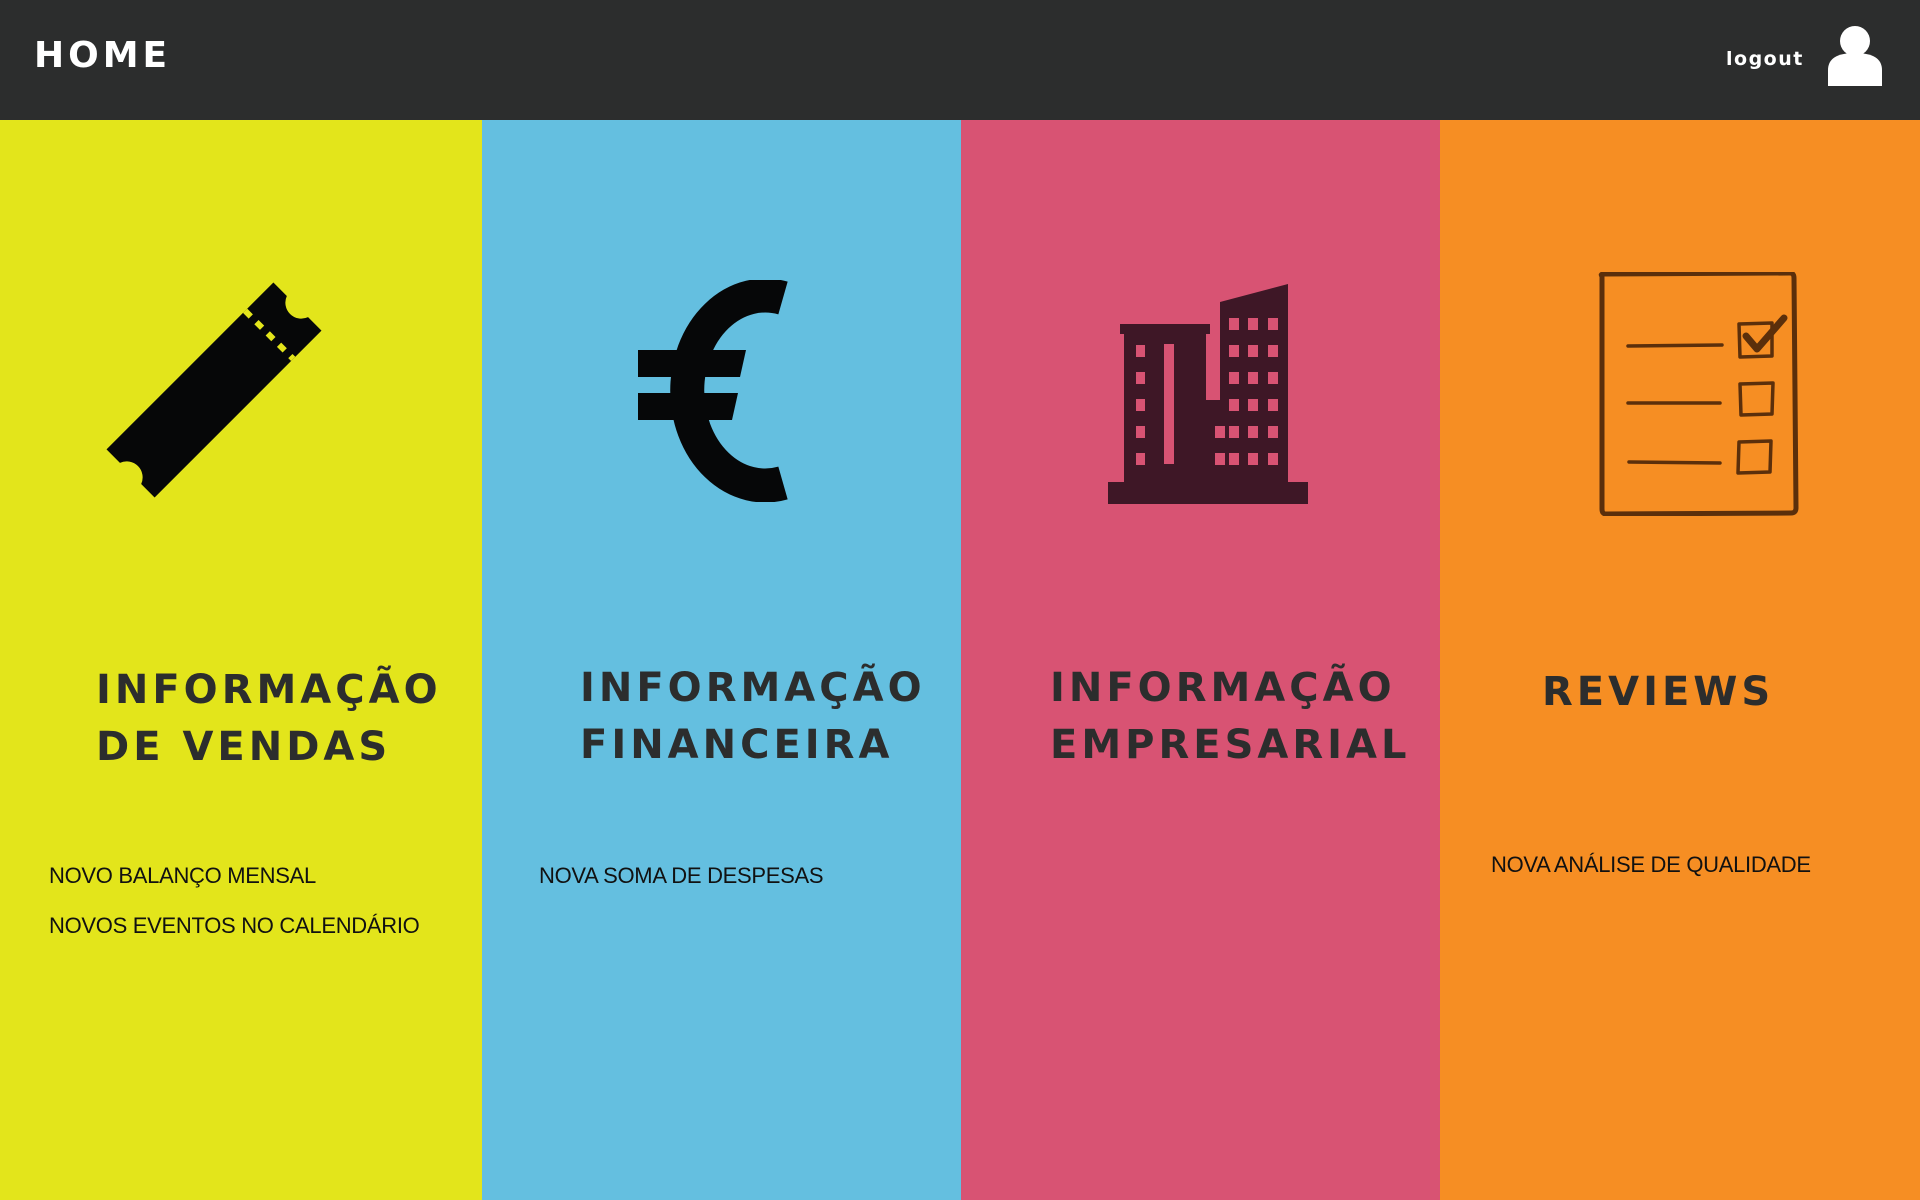  I want to click on notification-item: NOVOS EVENTOS NO CALENDÁRIO, so click(234, 926).